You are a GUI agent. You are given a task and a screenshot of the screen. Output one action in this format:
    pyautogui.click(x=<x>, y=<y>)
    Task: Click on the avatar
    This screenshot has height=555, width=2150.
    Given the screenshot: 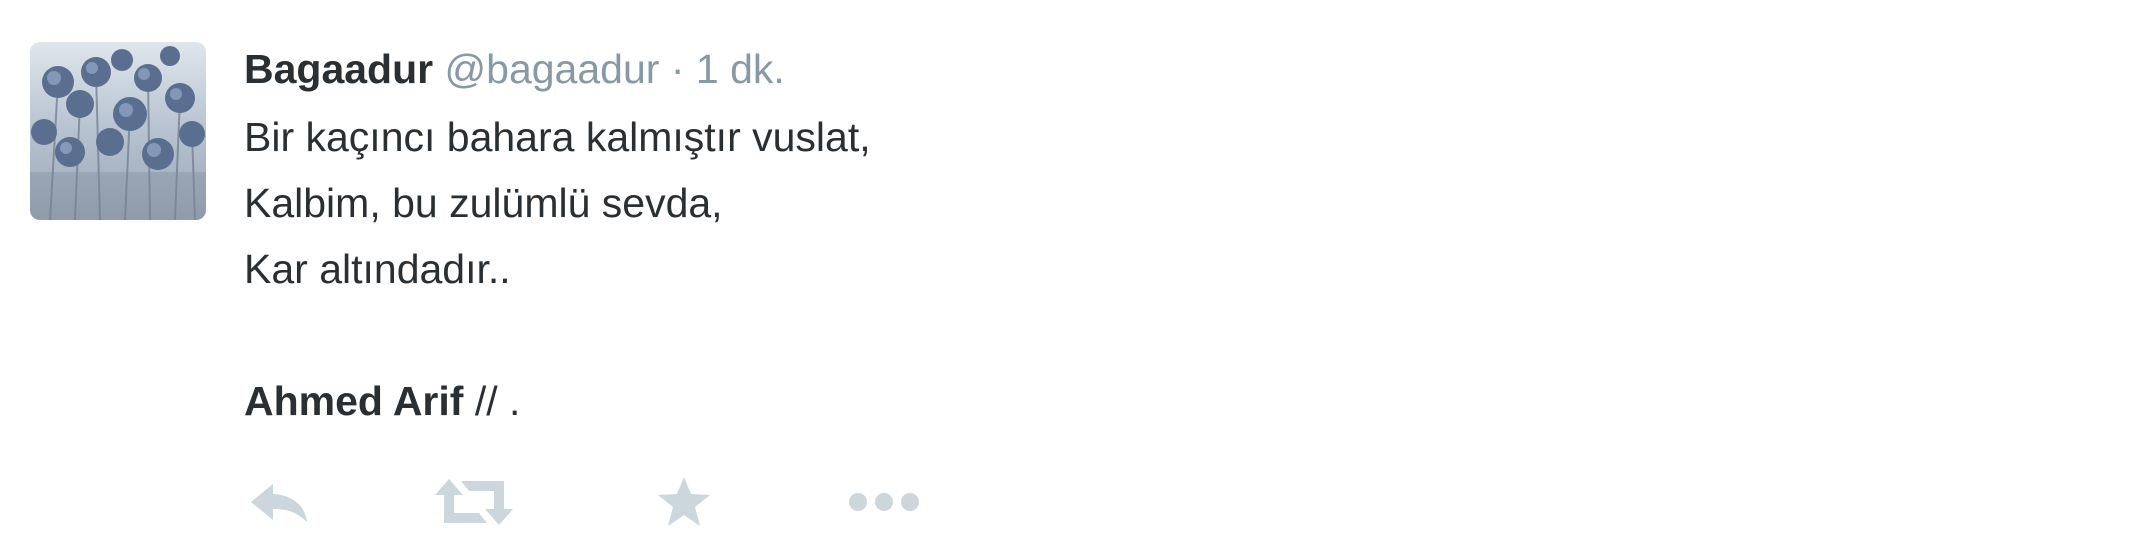 What is the action you would take?
    pyautogui.click(x=118, y=131)
    